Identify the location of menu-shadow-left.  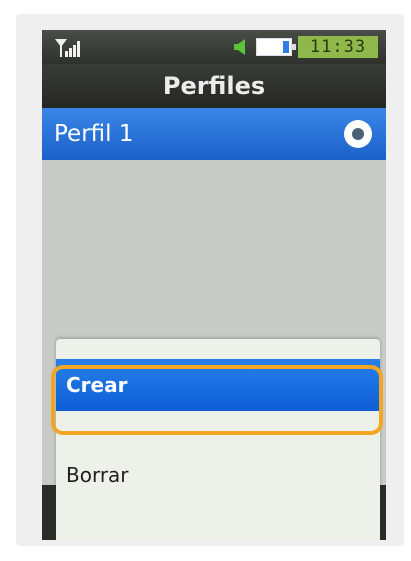
(49, 512).